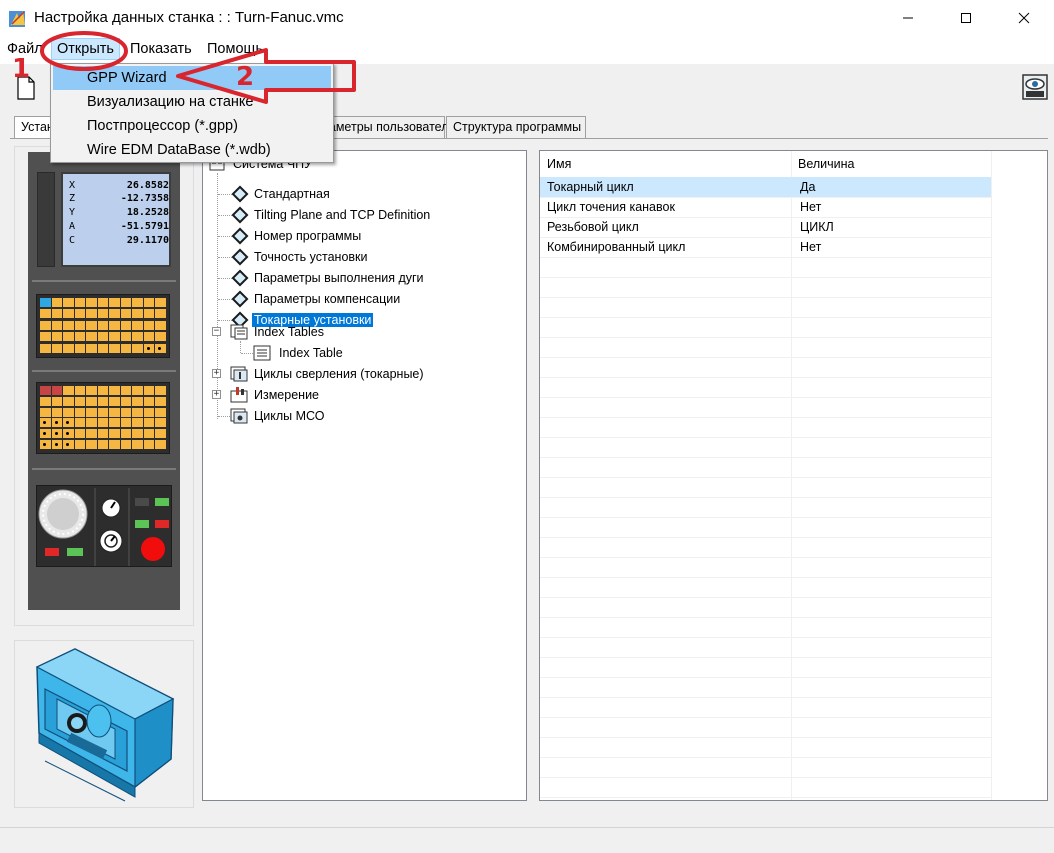 This screenshot has width=1054, height=853. Describe the element at coordinates (161, 49) in the screenshot. I see `menu-show: Показать` at that location.